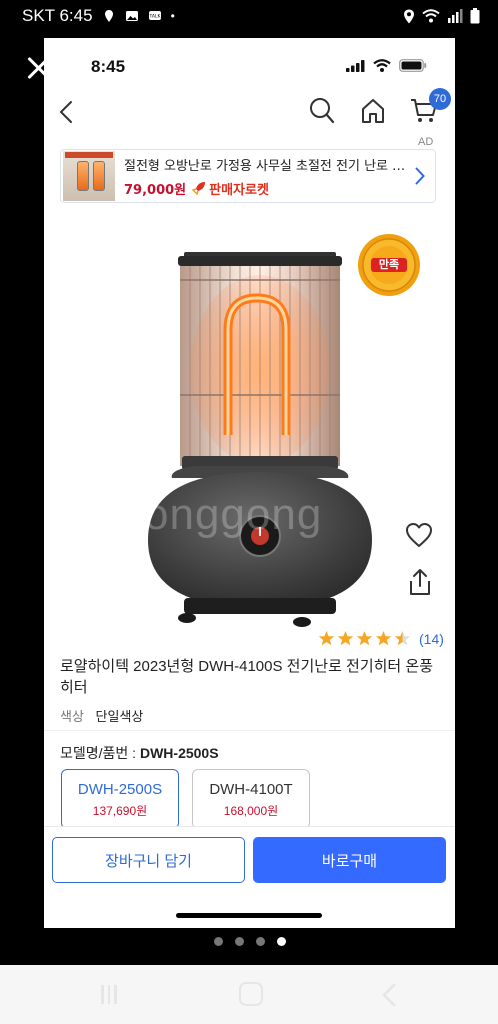 The width and height of the screenshot is (498, 1024). I want to click on buy-now-button: 바로구매, so click(349, 860).